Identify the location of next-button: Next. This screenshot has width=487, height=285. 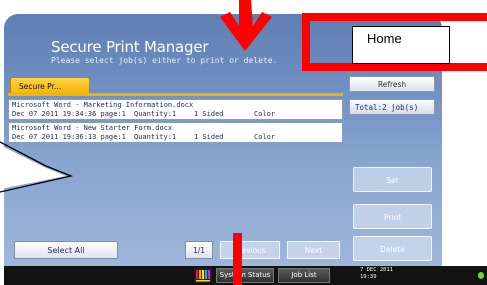
(313, 250).